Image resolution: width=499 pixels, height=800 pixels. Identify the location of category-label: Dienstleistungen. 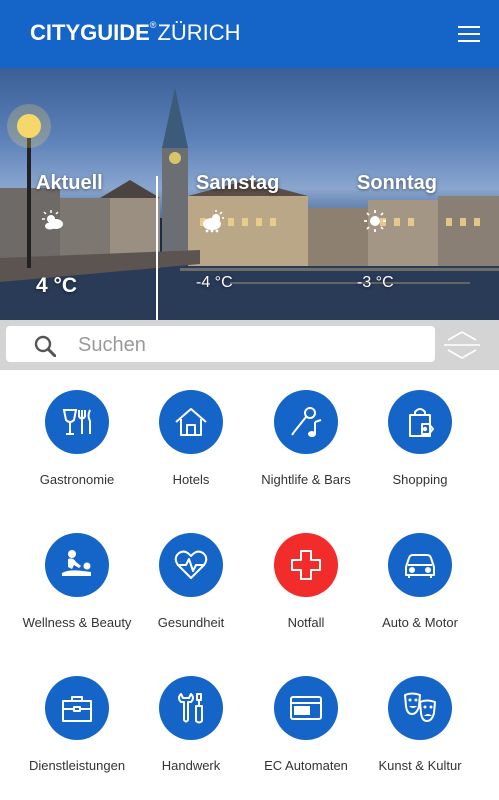
(77, 765).